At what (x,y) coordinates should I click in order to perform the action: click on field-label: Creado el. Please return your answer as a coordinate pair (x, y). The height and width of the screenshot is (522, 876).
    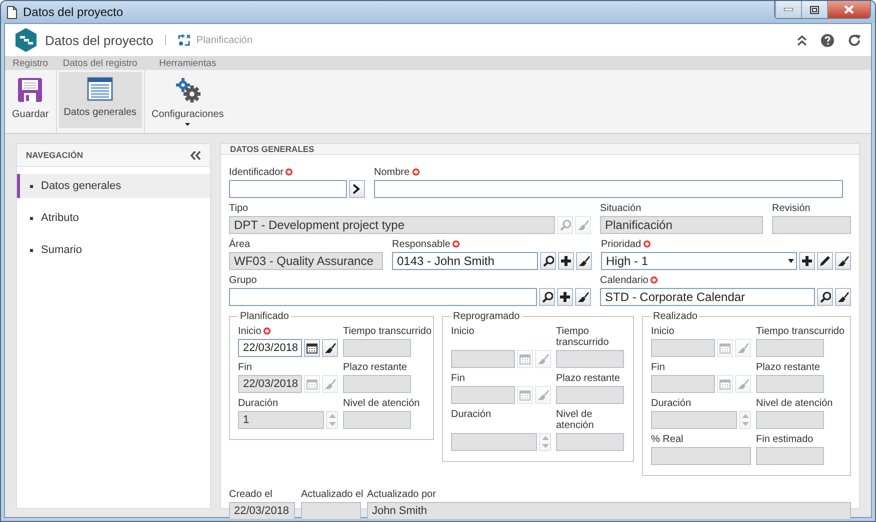
    Looking at the image, I should click on (250, 494).